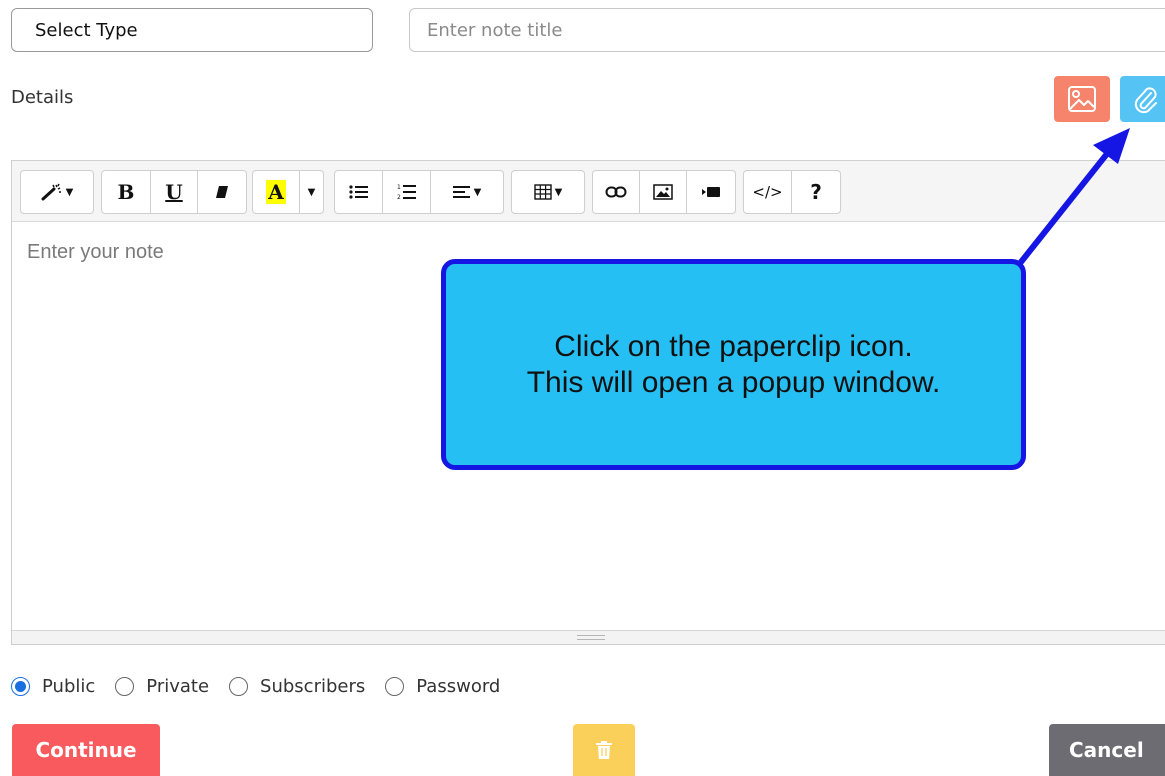  I want to click on insert-picture-button, so click(663, 192).